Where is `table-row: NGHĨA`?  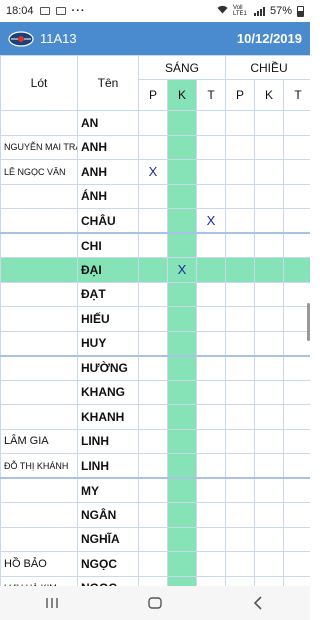
table-row: NGHĨA is located at coordinates (155, 539).